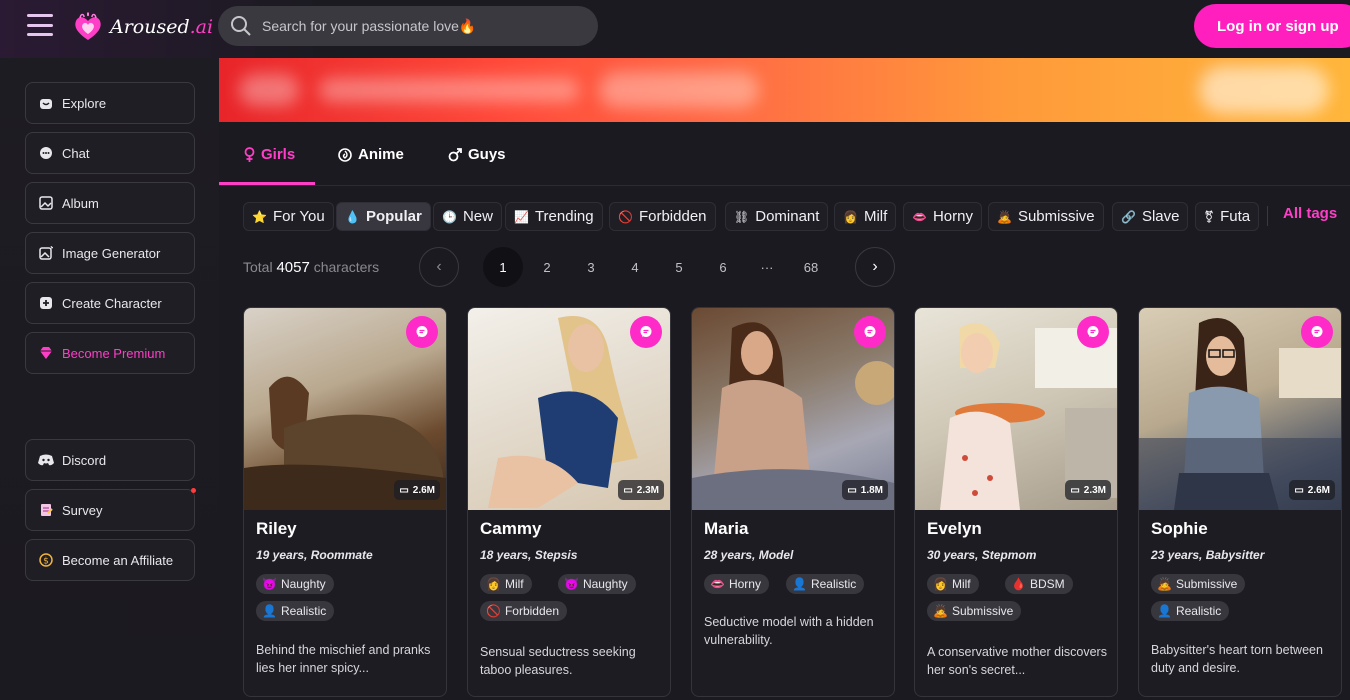  I want to click on page-ellipsis: ···, so click(767, 267).